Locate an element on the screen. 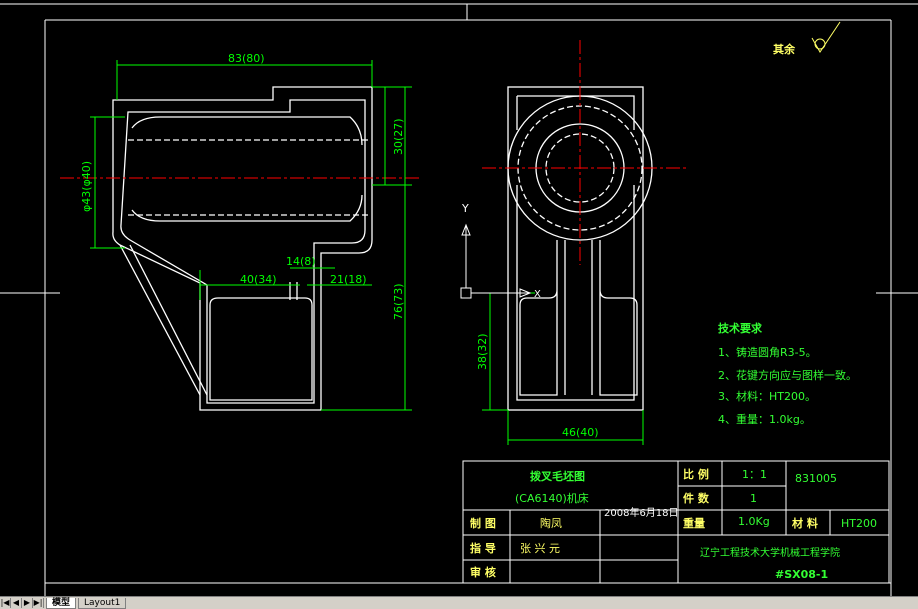 This screenshot has height=609, width=918. scale-label: 比 例 is located at coordinates (696, 474).